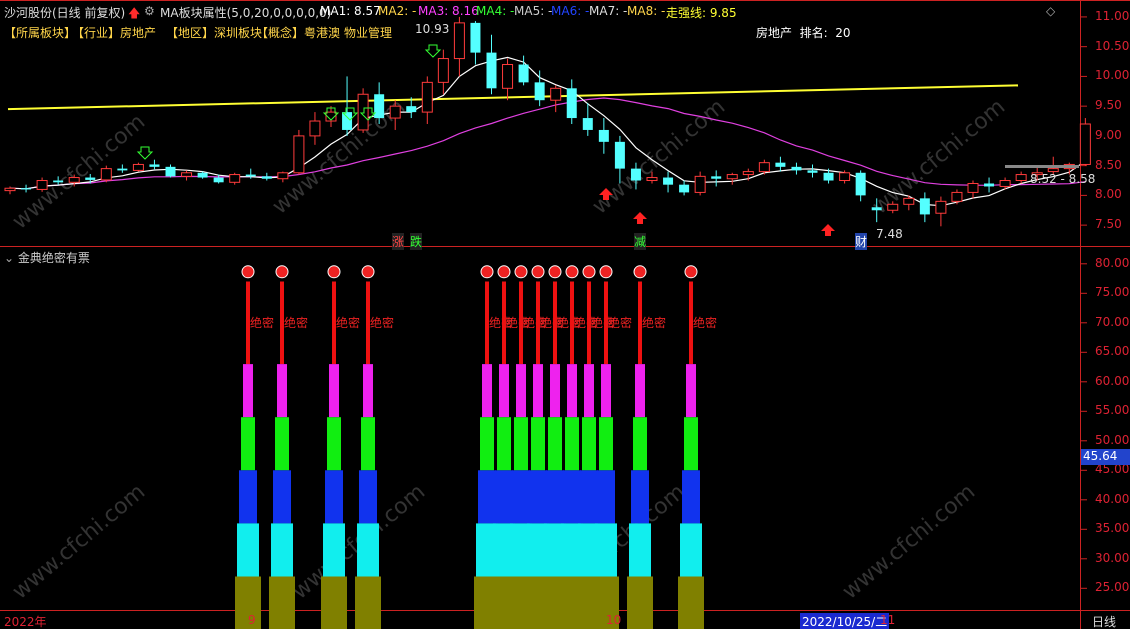 The height and width of the screenshot is (629, 1130). What do you see at coordinates (1108, 194) in the screenshot?
I see `price-tick-label: 8.00` at bounding box center [1108, 194].